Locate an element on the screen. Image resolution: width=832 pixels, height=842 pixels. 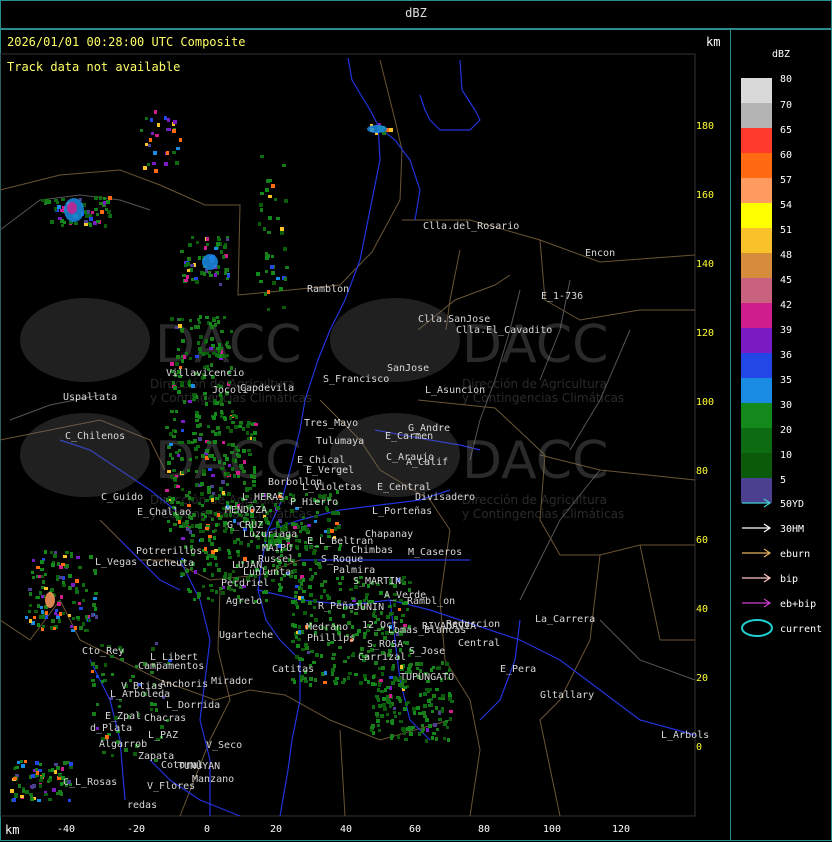
timestamp-label: 2026/01/01 00:28:00 UTC Composite is located at coordinates (126, 42).